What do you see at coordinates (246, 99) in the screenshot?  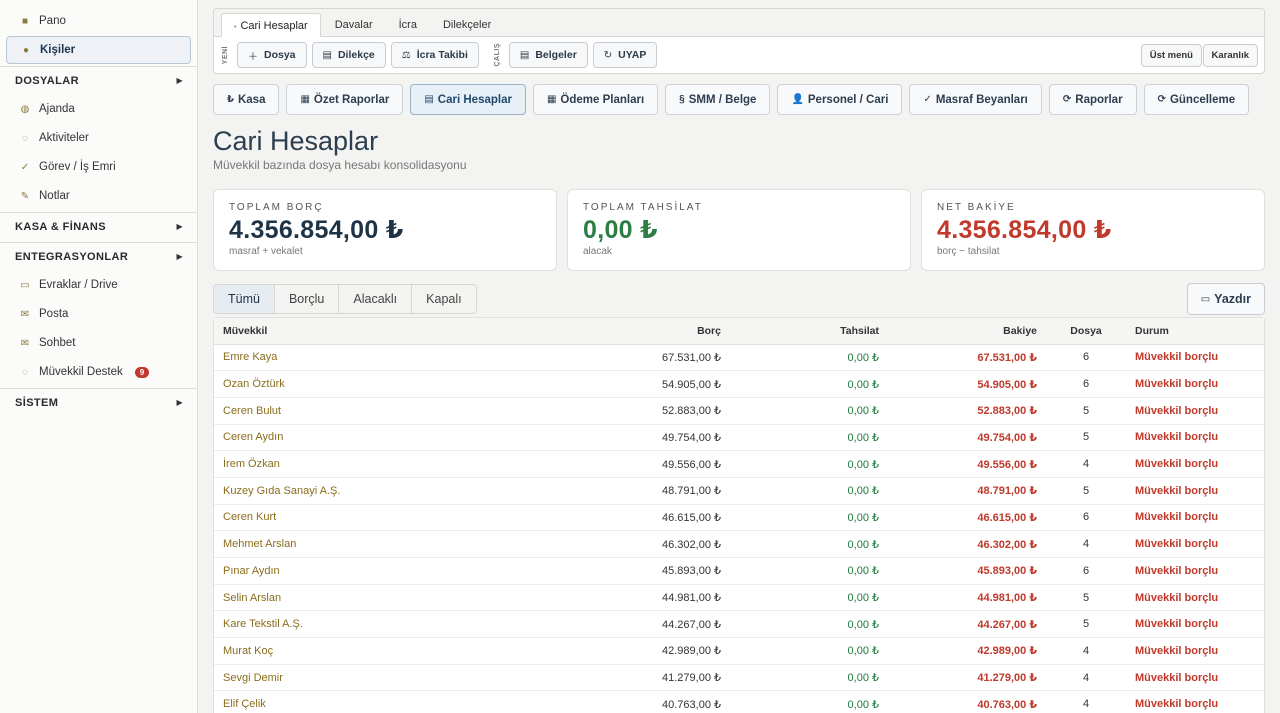 I see `module-kasa-button: ₺ Kasa` at bounding box center [246, 99].